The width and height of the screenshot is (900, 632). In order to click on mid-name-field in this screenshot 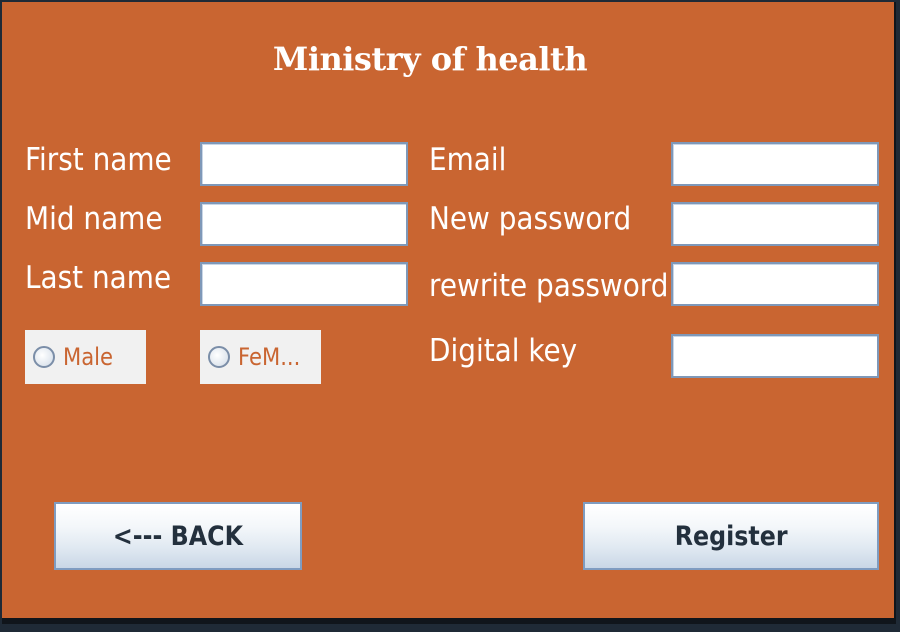, I will do `click(304, 224)`.